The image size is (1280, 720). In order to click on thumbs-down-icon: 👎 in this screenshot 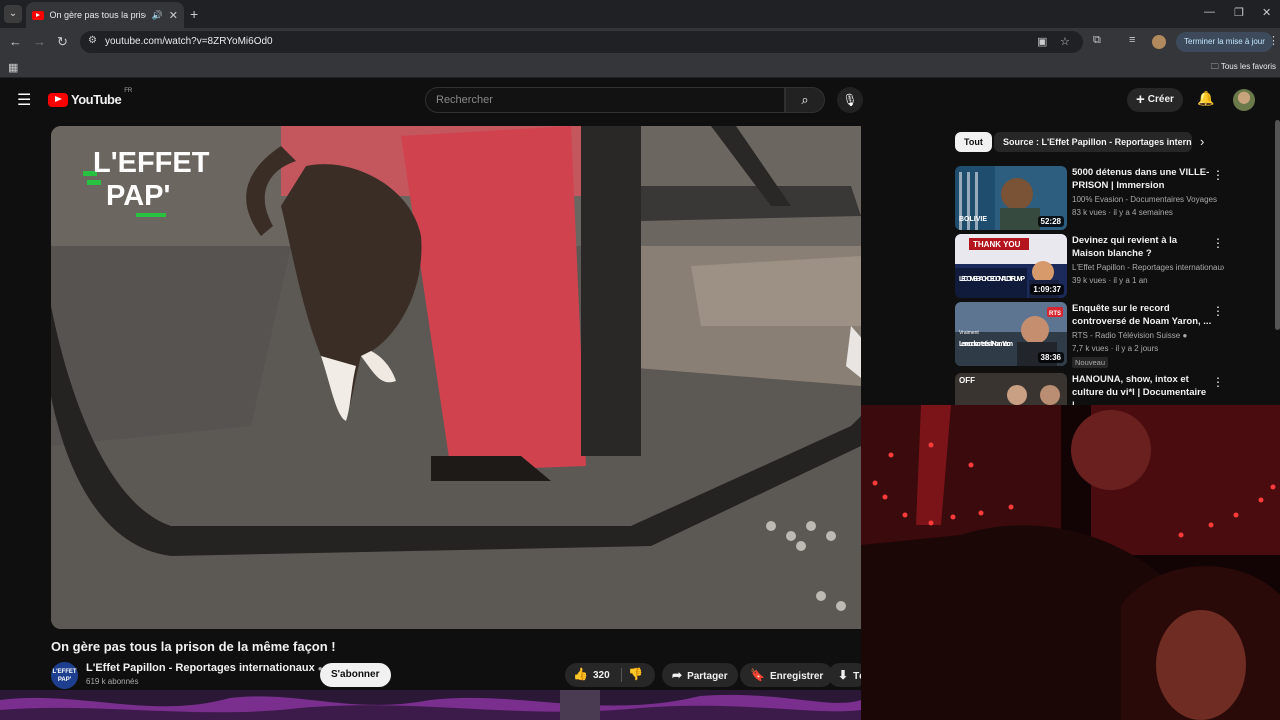, I will do `click(635, 674)`.